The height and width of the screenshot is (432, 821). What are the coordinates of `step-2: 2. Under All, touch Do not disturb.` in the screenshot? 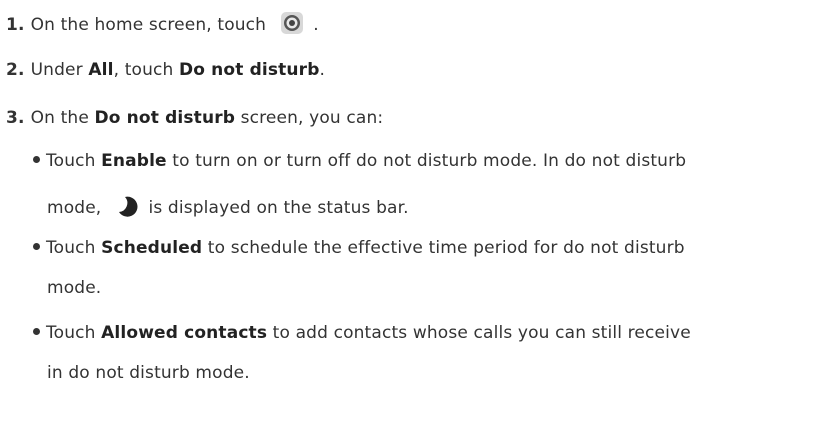 It's located at (165, 70).